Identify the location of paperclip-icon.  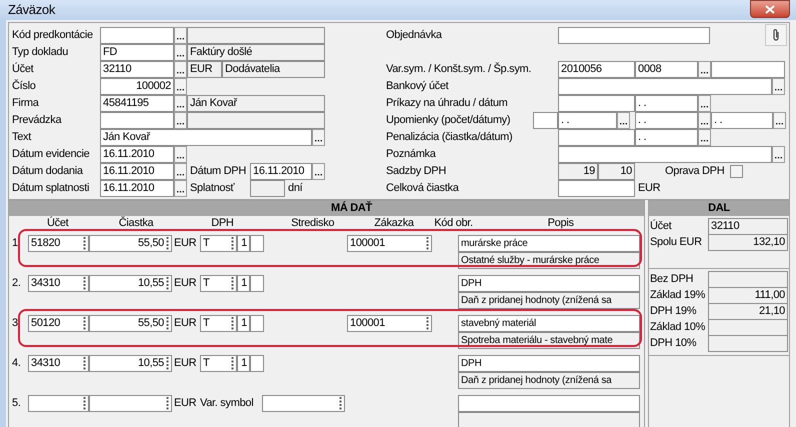
(776, 35).